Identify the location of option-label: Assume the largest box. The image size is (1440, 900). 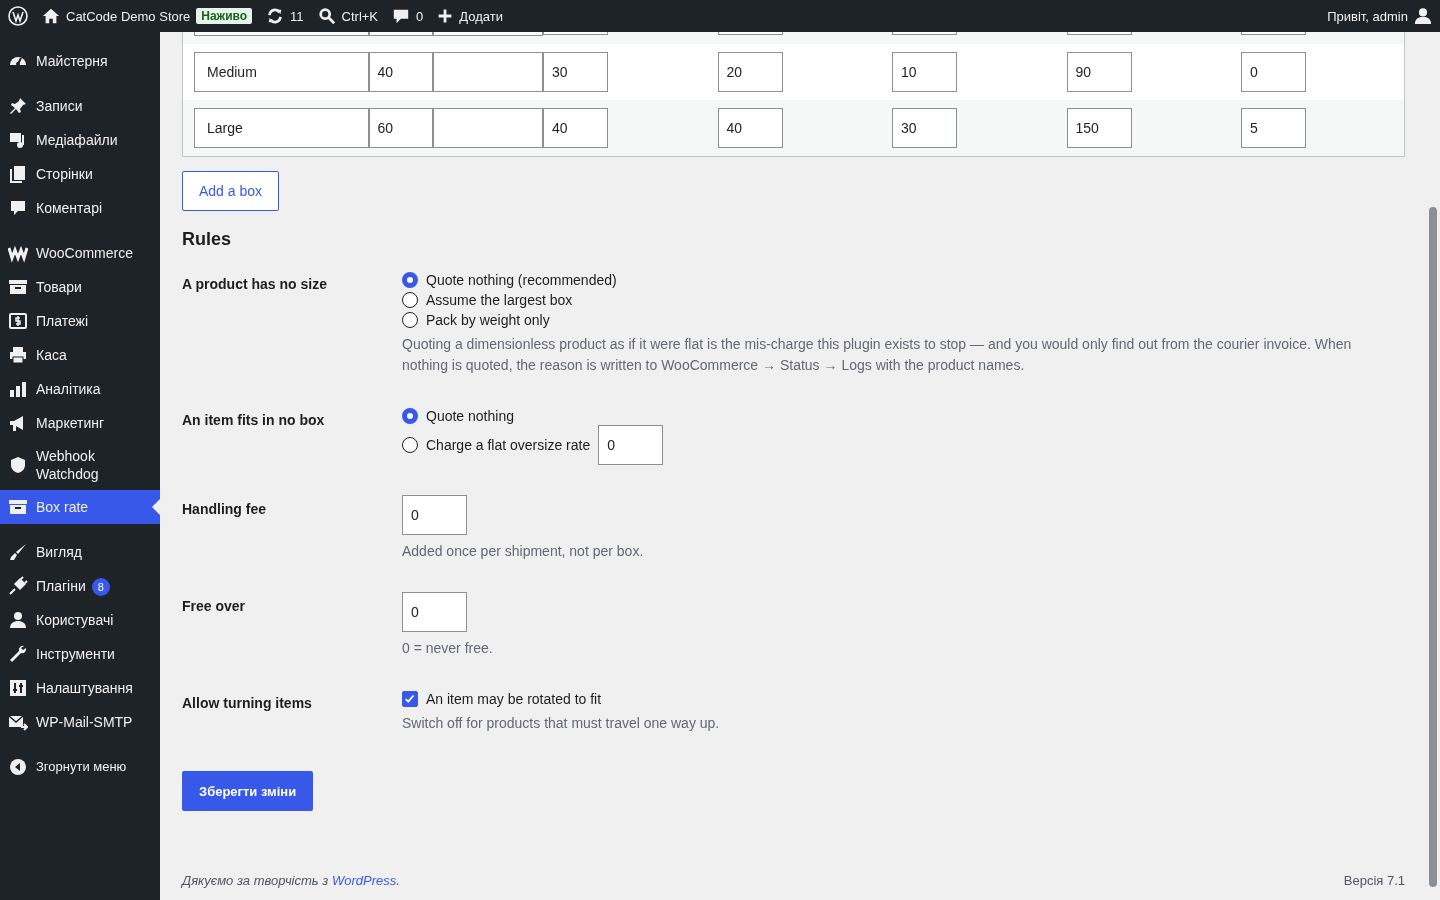
(499, 300).